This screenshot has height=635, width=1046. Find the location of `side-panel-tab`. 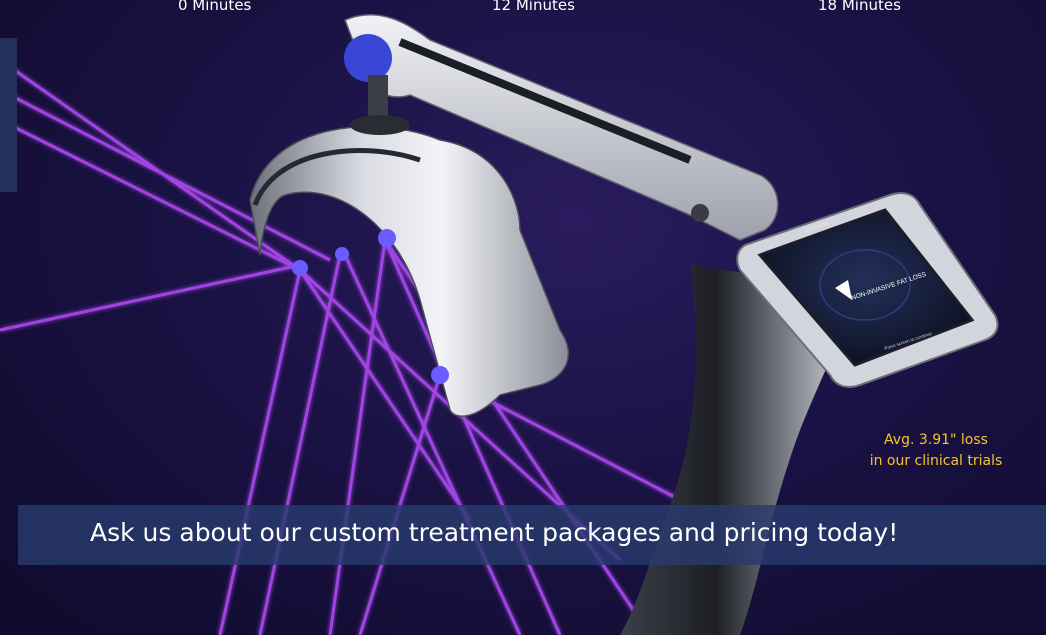

side-panel-tab is located at coordinates (8, 115).